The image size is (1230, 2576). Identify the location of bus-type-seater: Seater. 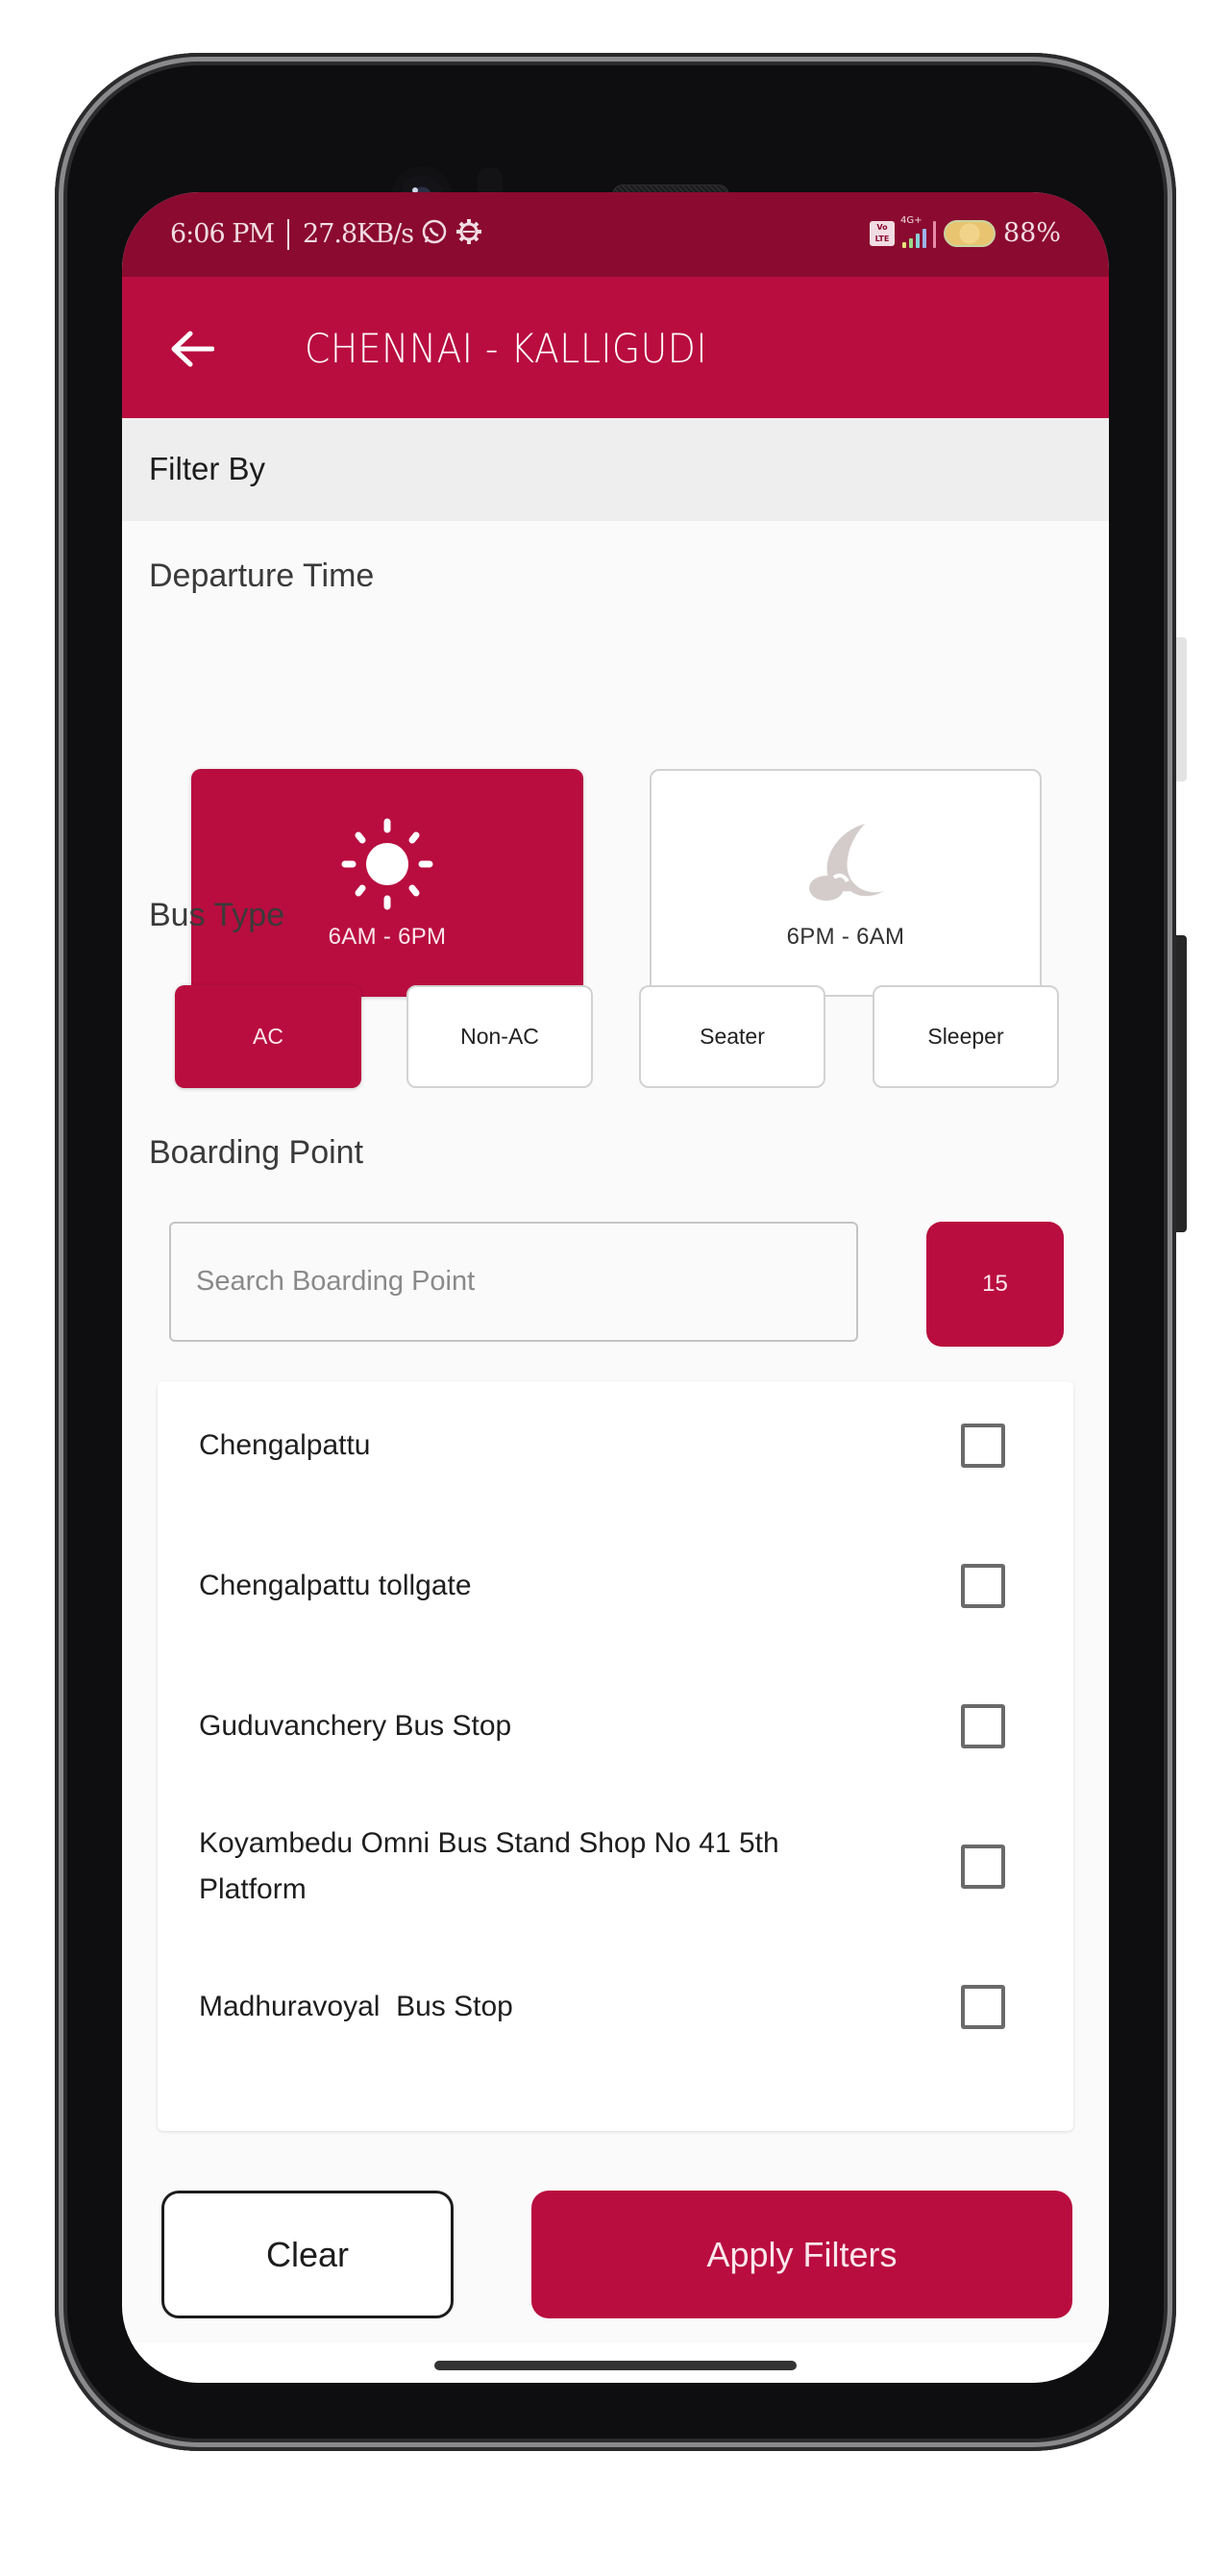
(732, 1036).